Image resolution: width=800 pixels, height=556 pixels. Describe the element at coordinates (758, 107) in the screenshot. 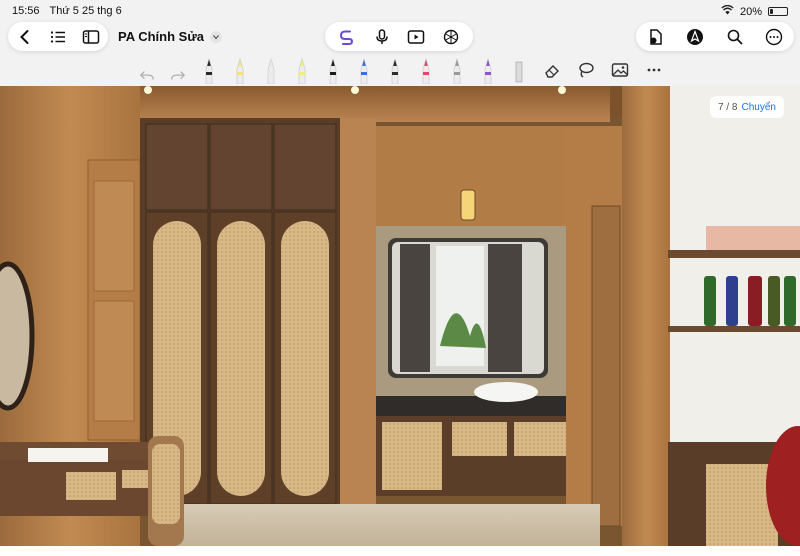

I see `switch-page-link: Chuyển` at that location.